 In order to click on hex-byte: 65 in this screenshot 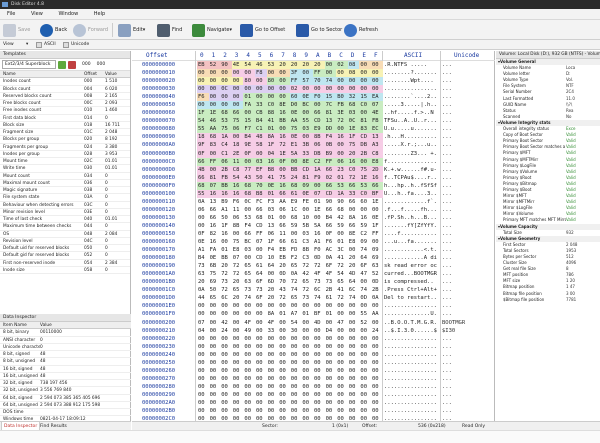, I will do `click(340, 282)`.